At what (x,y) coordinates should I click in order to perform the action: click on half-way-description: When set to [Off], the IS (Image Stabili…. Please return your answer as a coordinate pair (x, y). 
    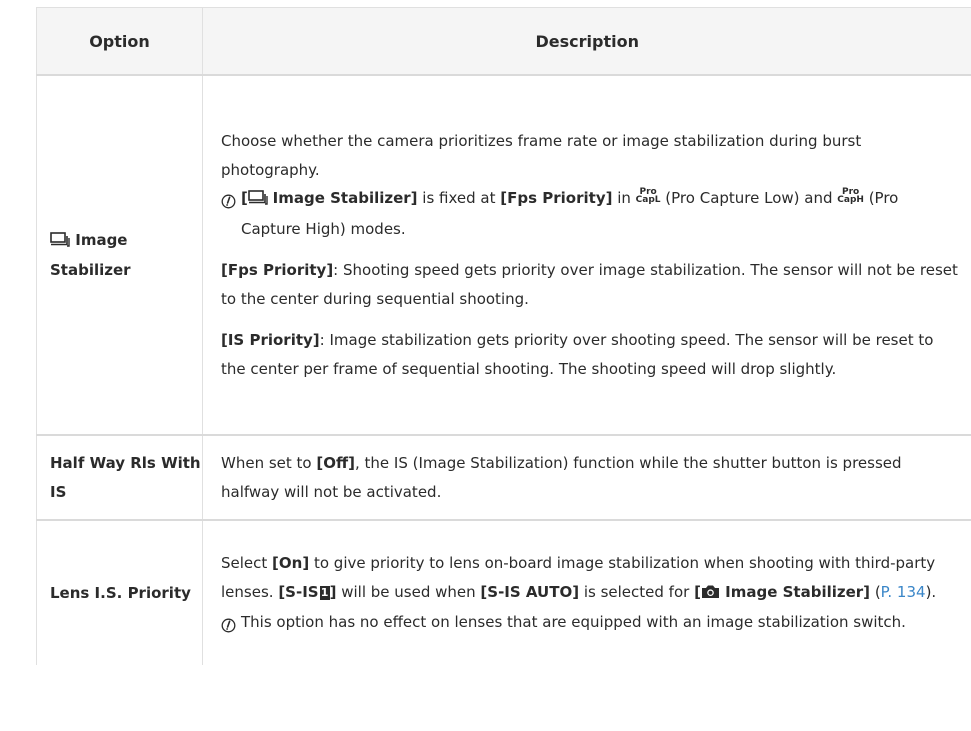
    Looking at the image, I should click on (591, 477).